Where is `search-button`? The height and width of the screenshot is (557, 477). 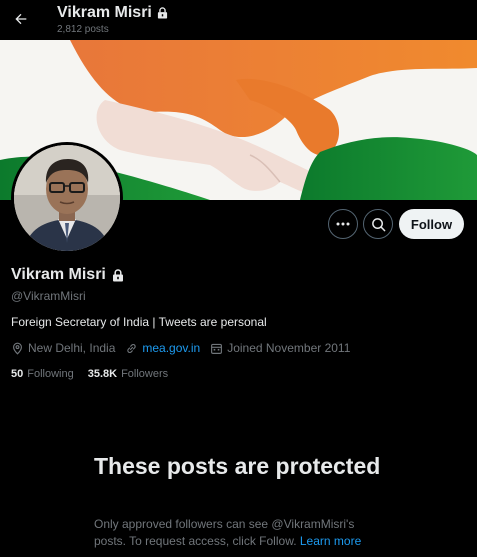 search-button is located at coordinates (378, 224).